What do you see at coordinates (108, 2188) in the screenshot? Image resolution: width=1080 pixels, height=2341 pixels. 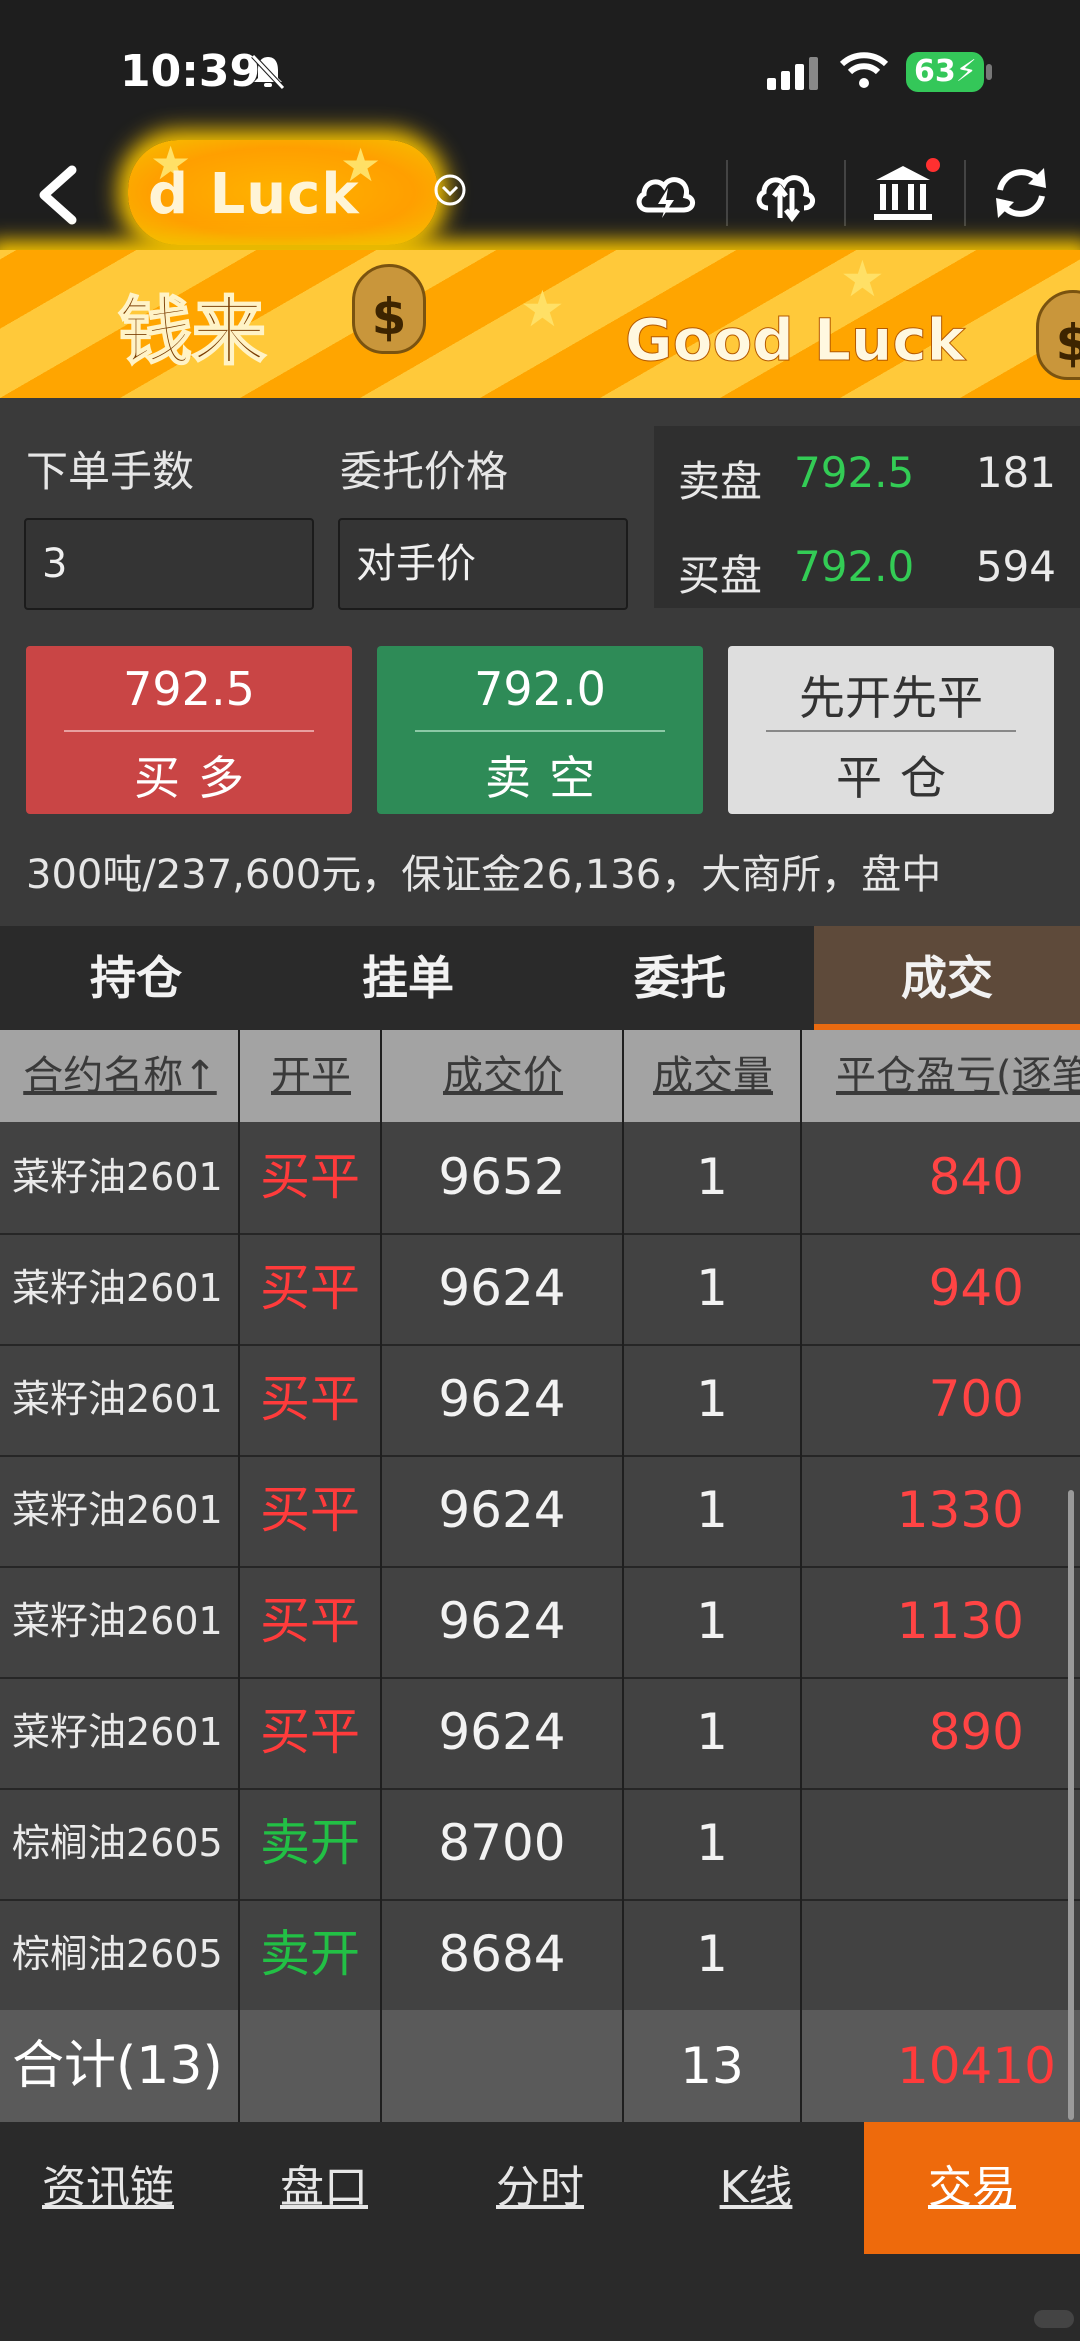 I see `nav-news-chain: 资讯链` at bounding box center [108, 2188].